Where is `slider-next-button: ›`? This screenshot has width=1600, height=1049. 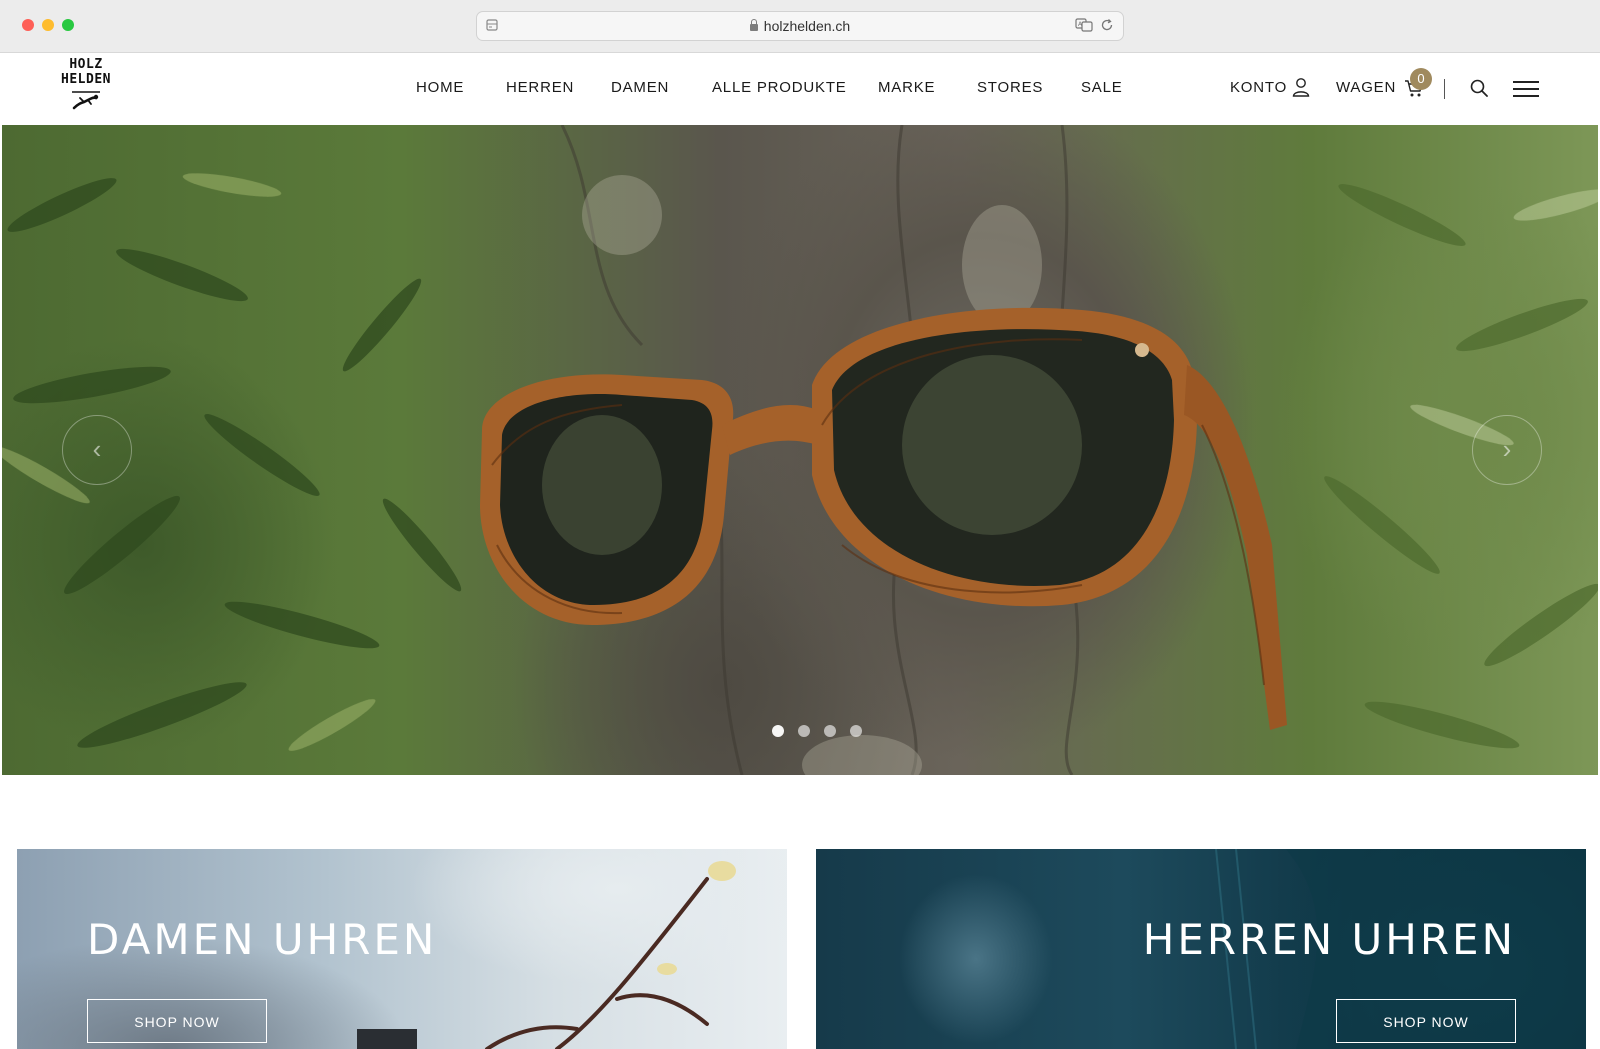 slider-next-button: › is located at coordinates (1507, 450).